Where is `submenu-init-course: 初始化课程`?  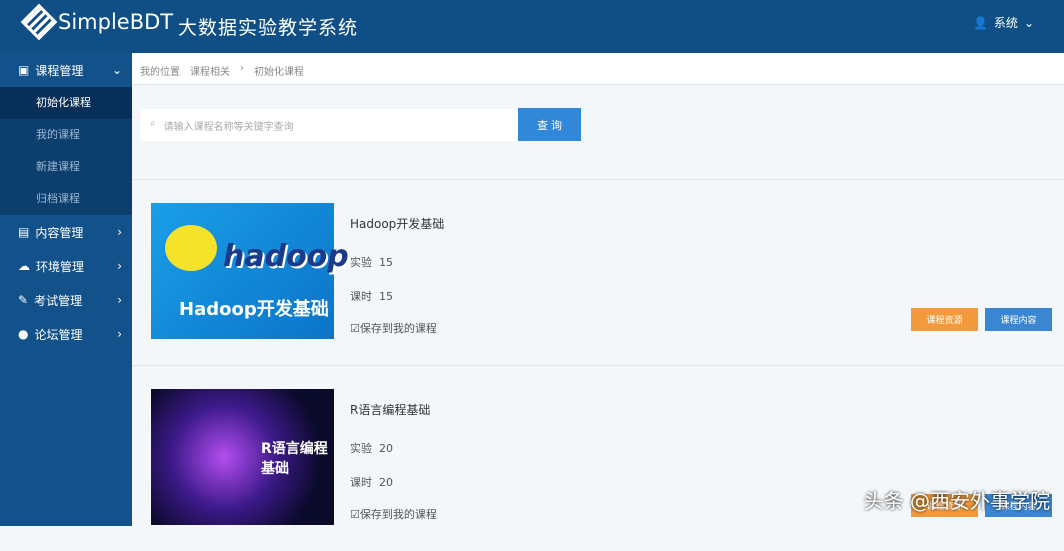 submenu-init-course: 初始化课程 is located at coordinates (66, 103).